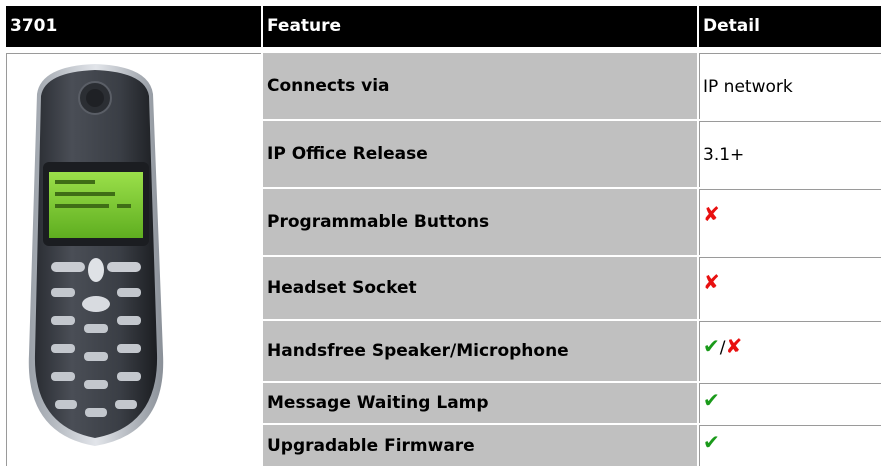  I want to click on detail-cell: ✔/✘, so click(790, 351).